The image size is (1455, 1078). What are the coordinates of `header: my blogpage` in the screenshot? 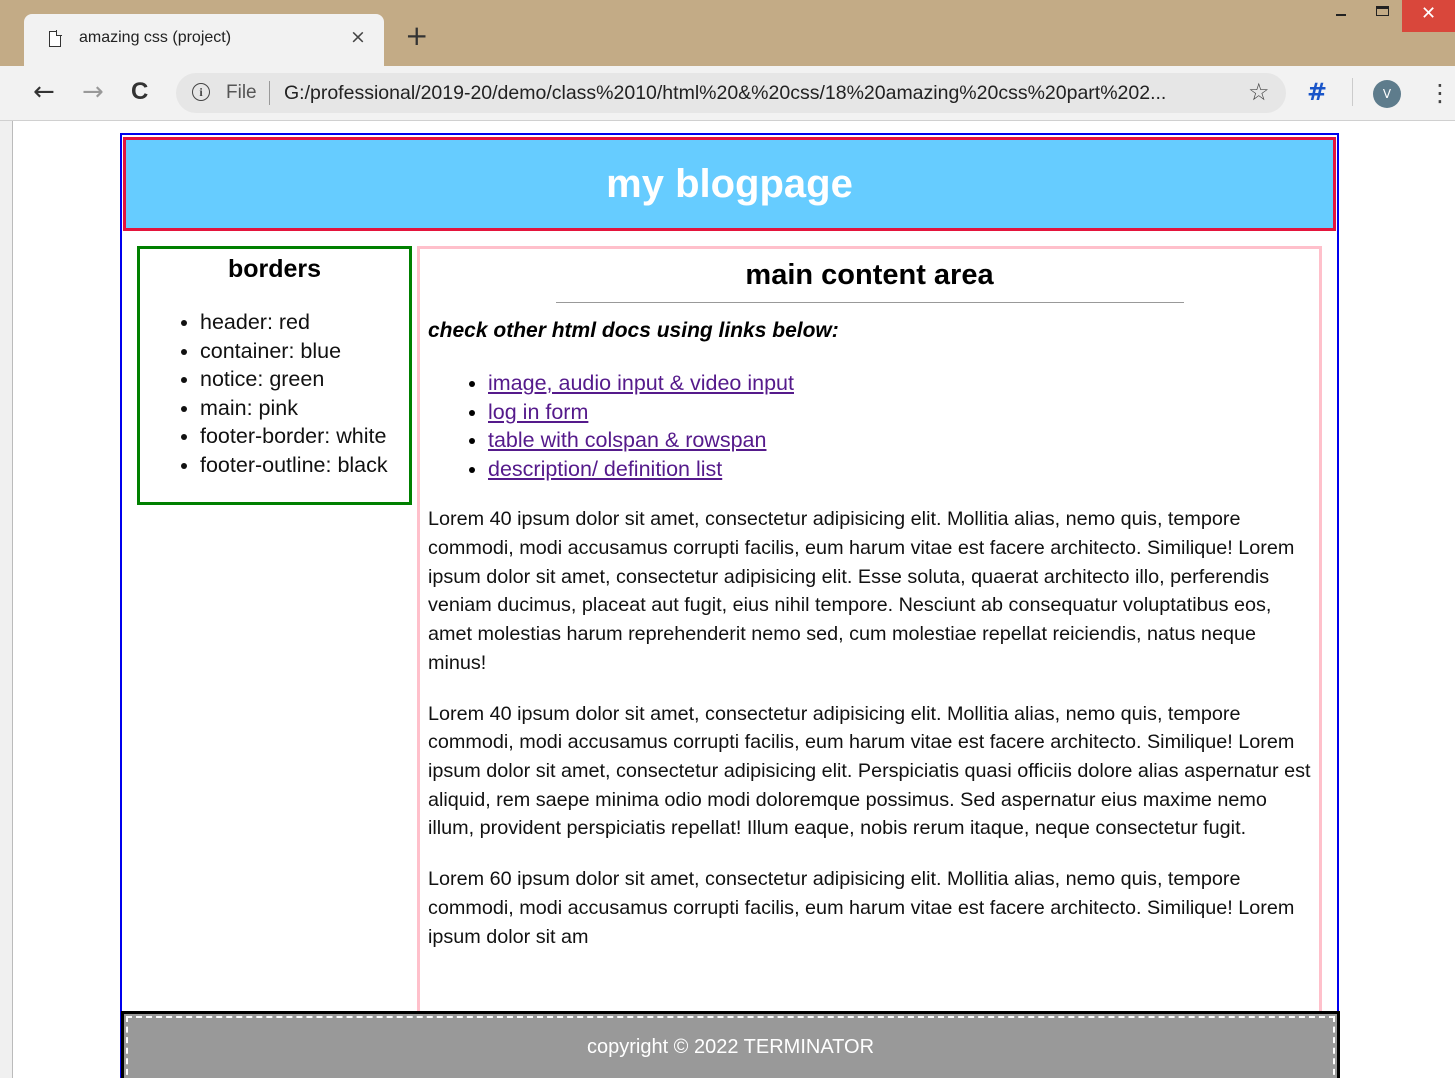 It's located at (729, 184).